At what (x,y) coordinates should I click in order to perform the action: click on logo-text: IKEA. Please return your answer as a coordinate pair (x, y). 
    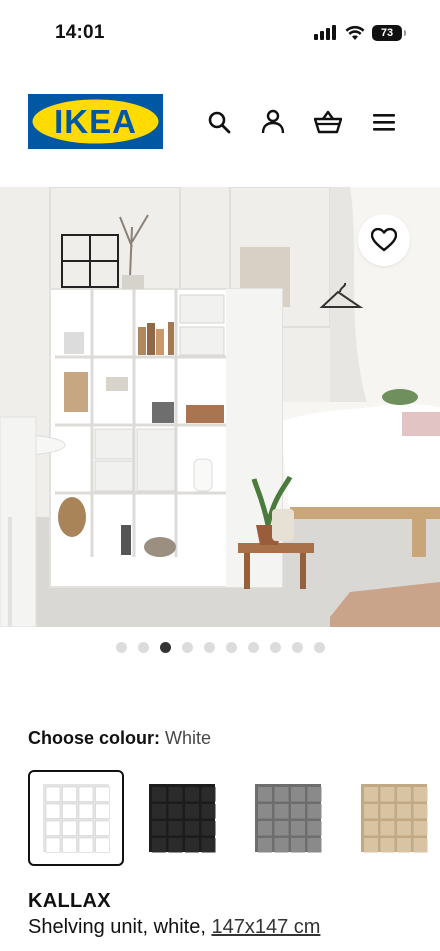
    Looking at the image, I should click on (95, 121).